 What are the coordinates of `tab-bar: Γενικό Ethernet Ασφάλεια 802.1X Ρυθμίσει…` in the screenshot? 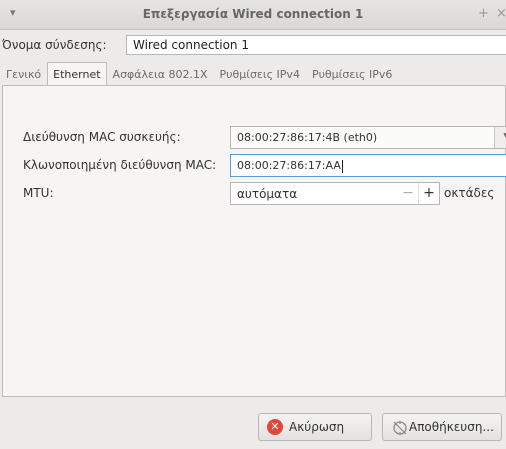 It's located at (199, 74).